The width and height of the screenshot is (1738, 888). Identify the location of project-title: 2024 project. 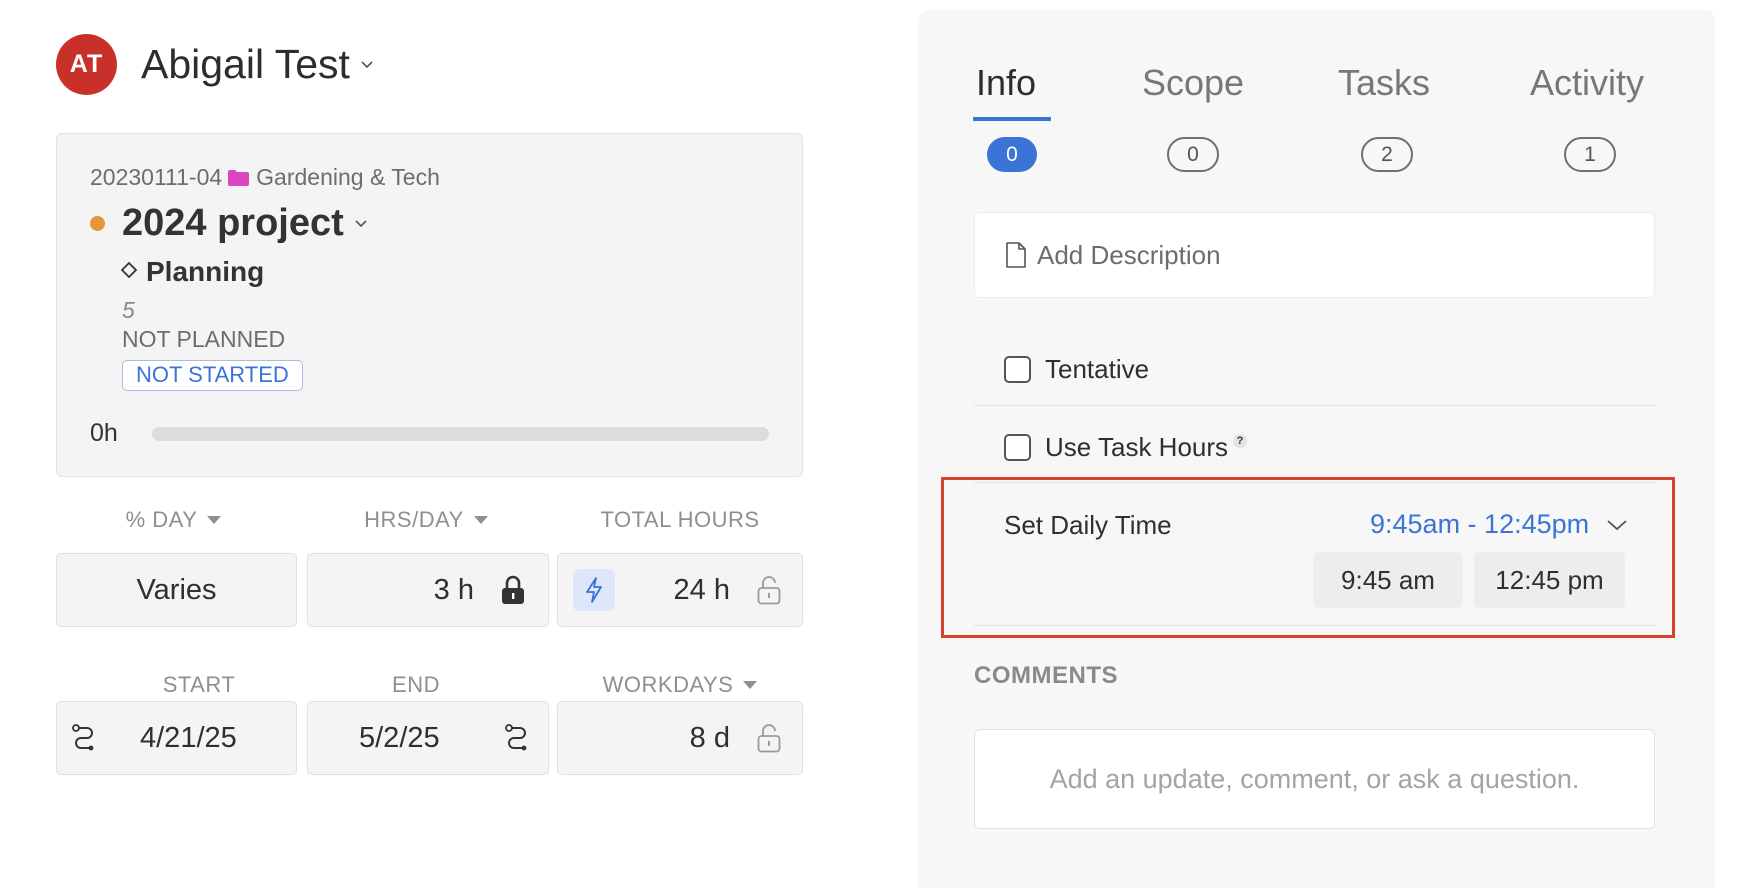
(233, 223).